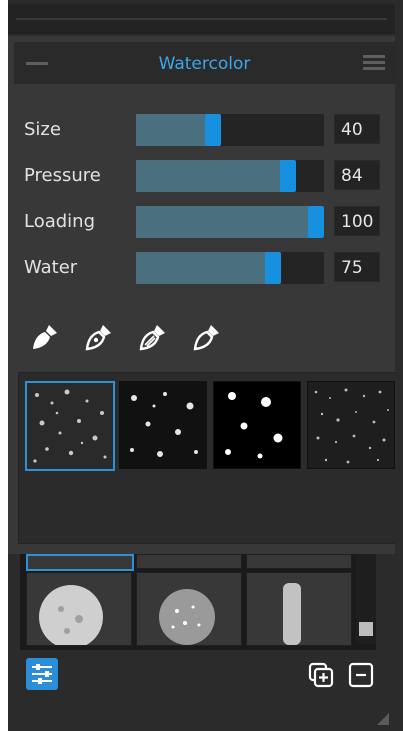 Image resolution: width=403 pixels, height=731 pixels. I want to click on divider, so click(201, 19).